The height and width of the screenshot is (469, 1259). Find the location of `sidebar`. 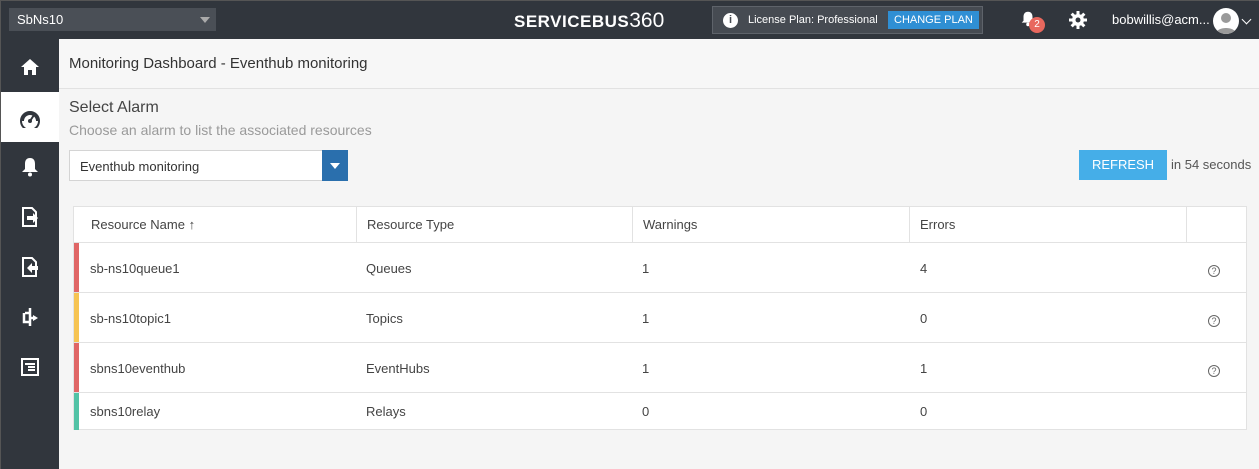

sidebar is located at coordinates (30, 254).